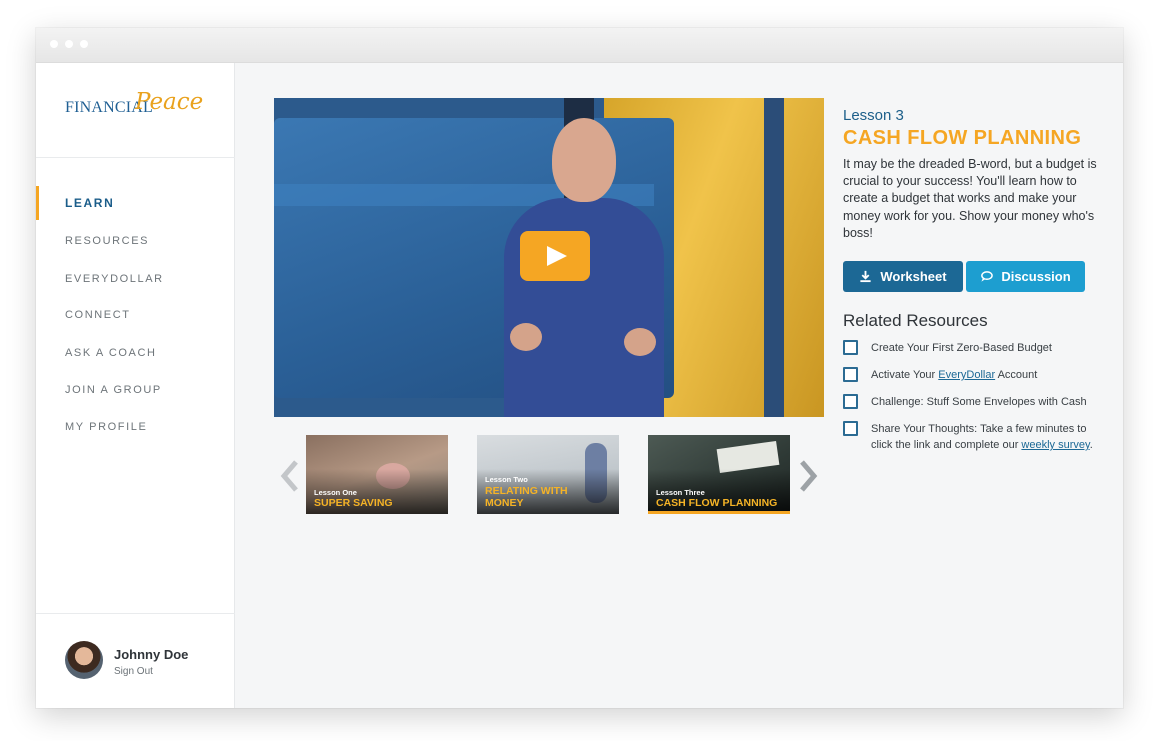  I want to click on worksheet-button: Worksheet, so click(903, 276).